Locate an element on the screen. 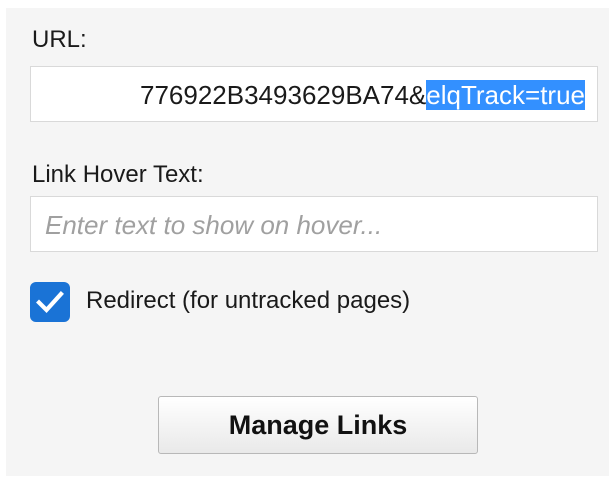 Image resolution: width=609 pixels, height=479 pixels. redirect-checkbox is located at coordinates (50, 302).